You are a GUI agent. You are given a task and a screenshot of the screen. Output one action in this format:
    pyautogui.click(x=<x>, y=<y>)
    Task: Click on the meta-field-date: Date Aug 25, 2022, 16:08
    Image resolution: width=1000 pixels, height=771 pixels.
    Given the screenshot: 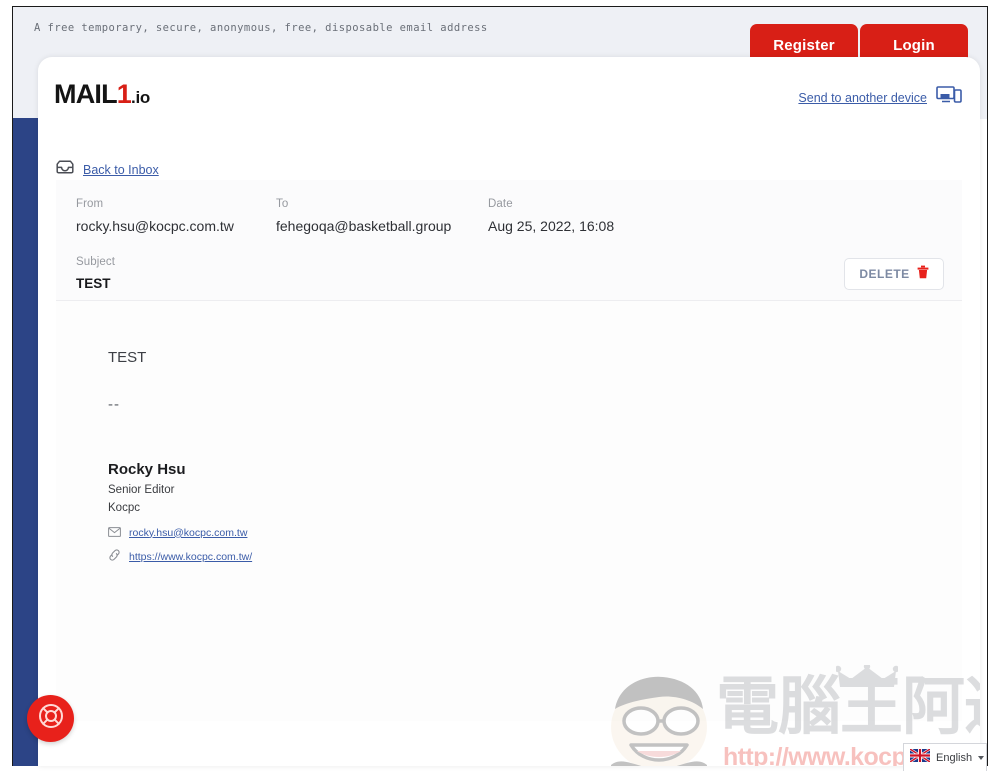 What is the action you would take?
    pyautogui.click(x=598, y=216)
    